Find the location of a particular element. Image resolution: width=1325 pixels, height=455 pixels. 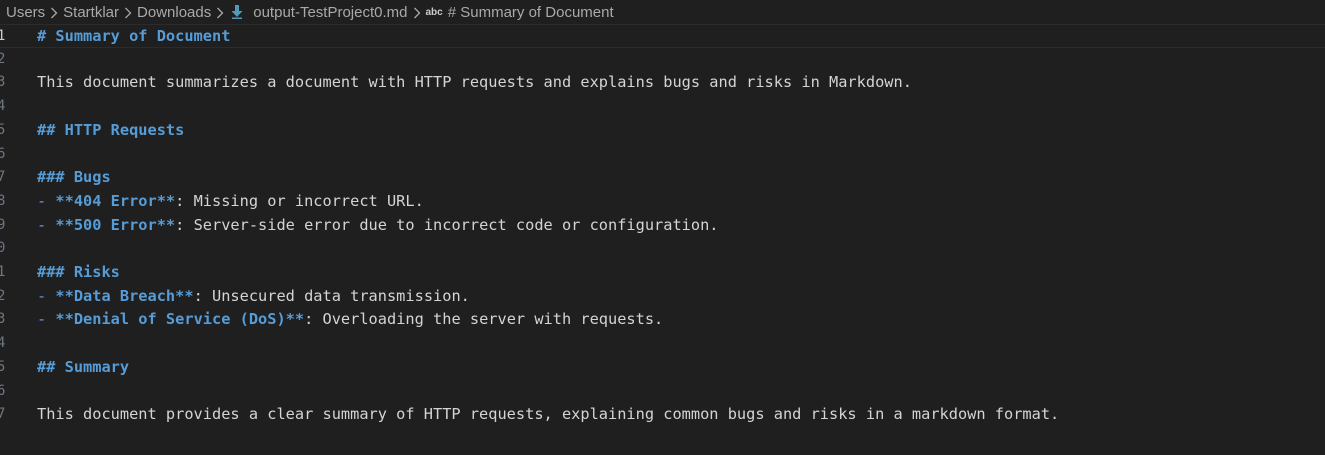

editor-line: 1 ### Risks is located at coordinates (662, 273).